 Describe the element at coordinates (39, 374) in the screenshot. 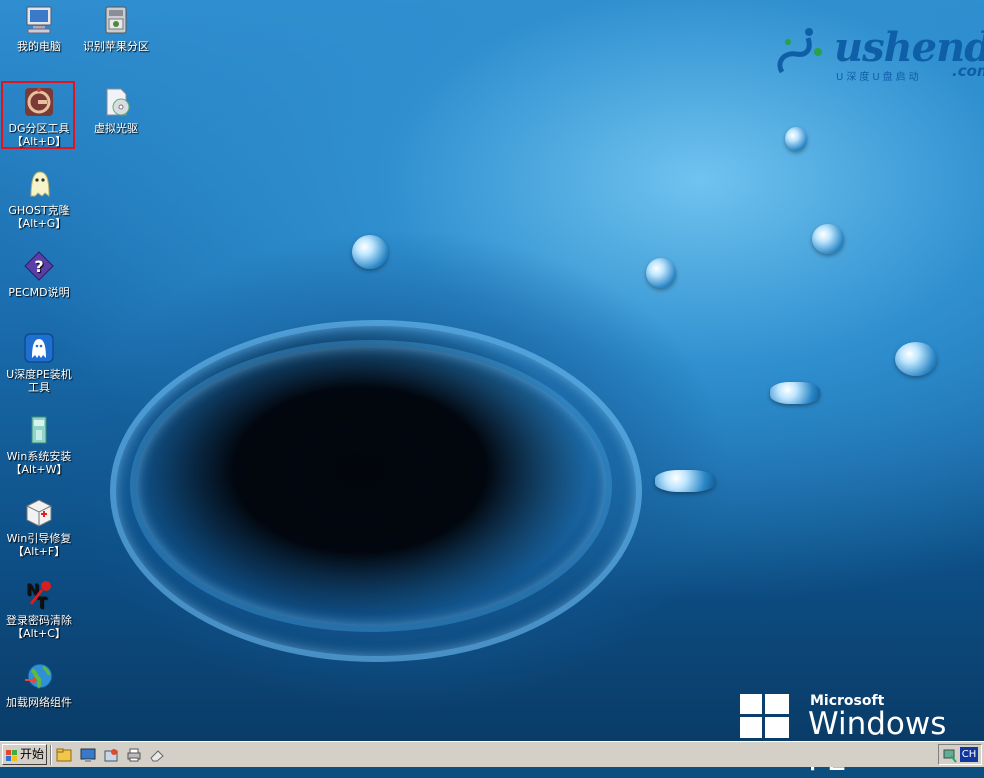

I see `icon-label: U深度PE装机` at that location.